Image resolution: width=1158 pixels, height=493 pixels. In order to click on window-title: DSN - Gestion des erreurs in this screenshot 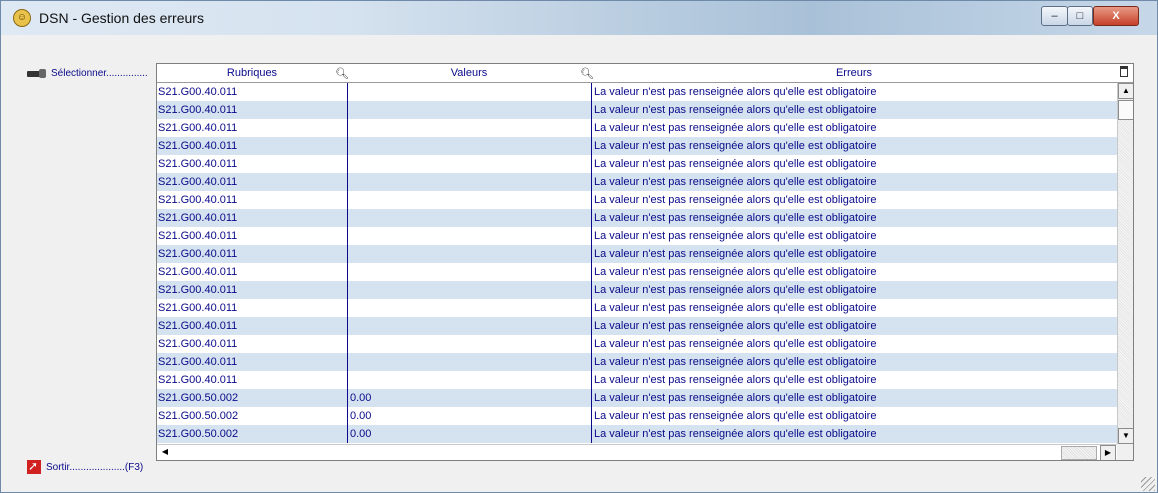, I will do `click(121, 18)`.